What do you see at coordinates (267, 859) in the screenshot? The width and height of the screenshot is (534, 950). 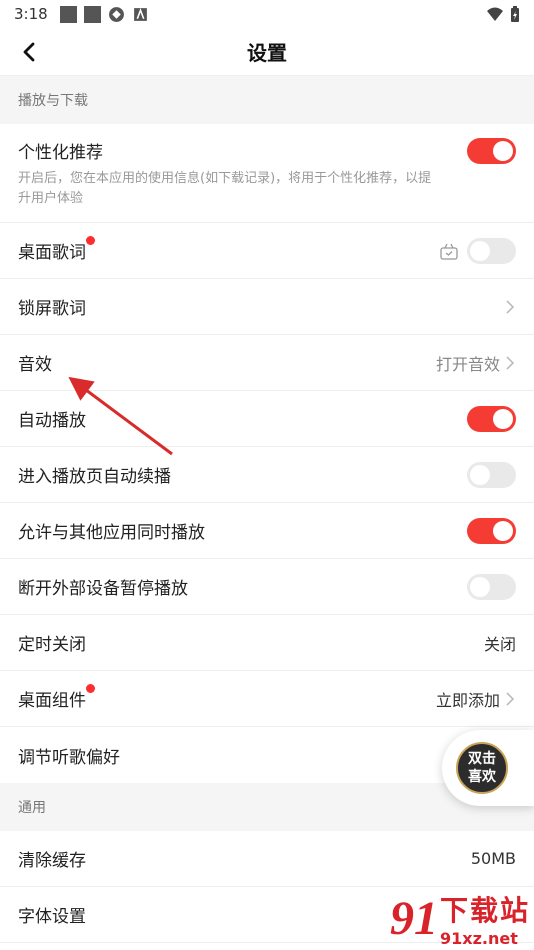 I see `setting-row-clear-cache: 清除缓存 50MB` at bounding box center [267, 859].